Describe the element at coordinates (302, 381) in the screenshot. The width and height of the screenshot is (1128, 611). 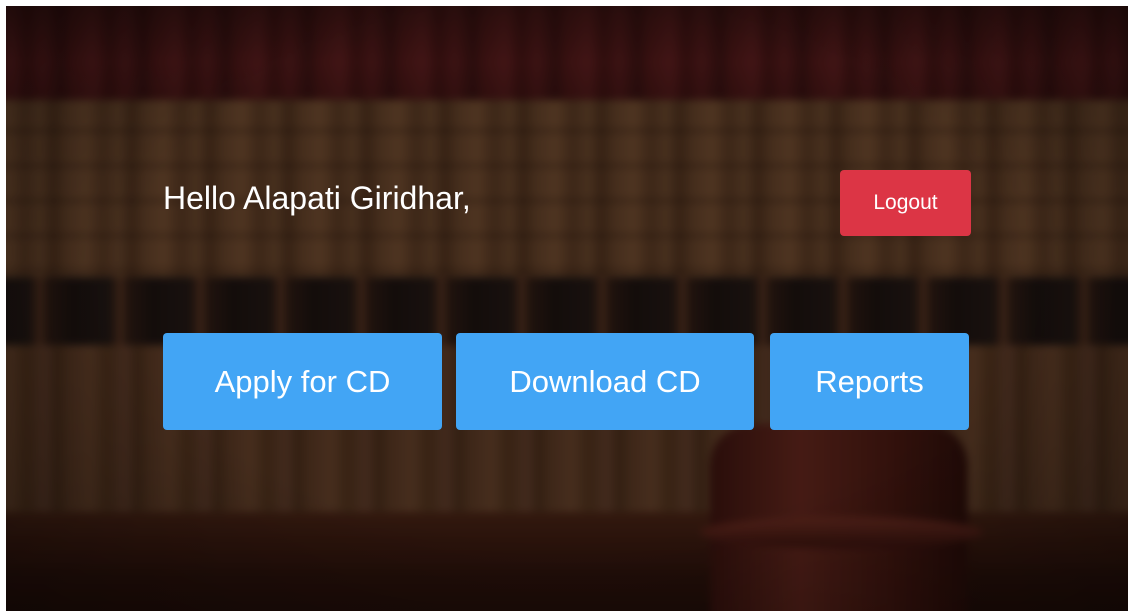
I see `apply-for-cd-button: Apply for CD` at that location.